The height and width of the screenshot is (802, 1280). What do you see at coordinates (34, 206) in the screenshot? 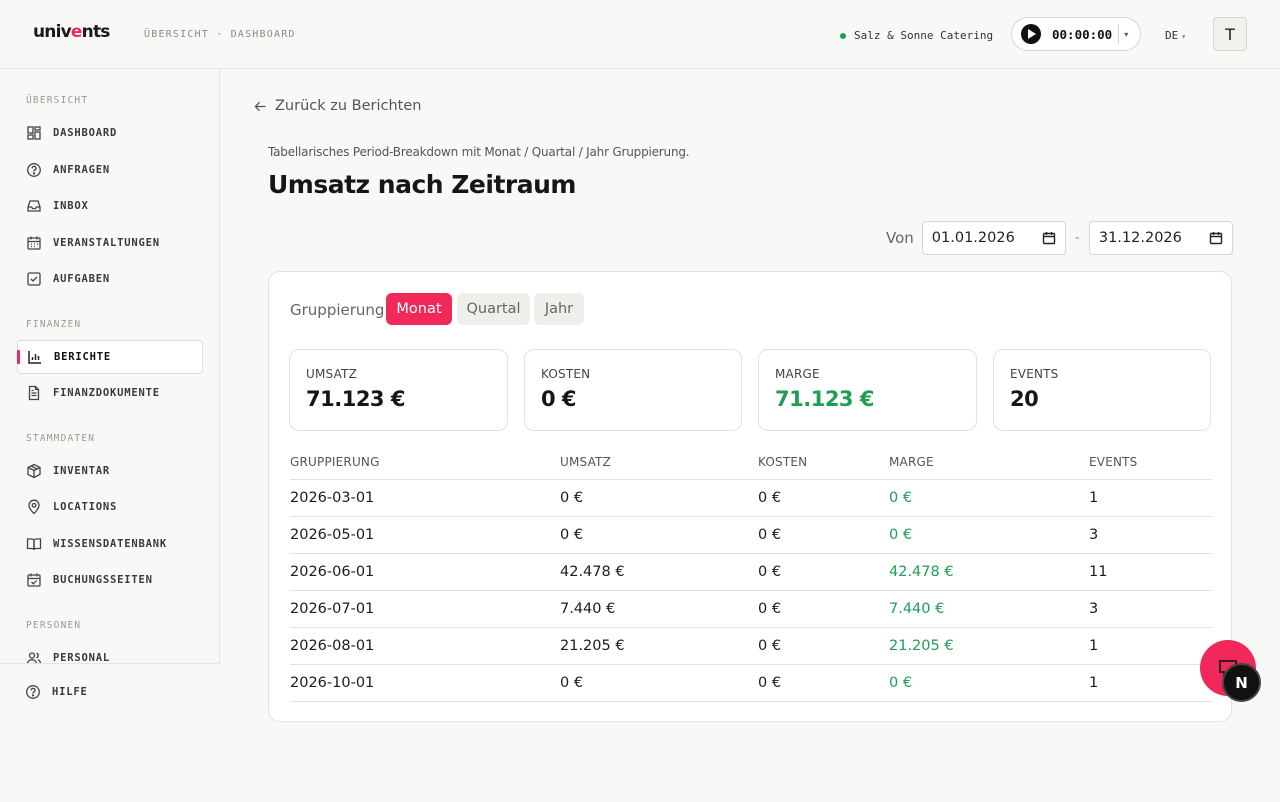
I see `inbox-icon` at bounding box center [34, 206].